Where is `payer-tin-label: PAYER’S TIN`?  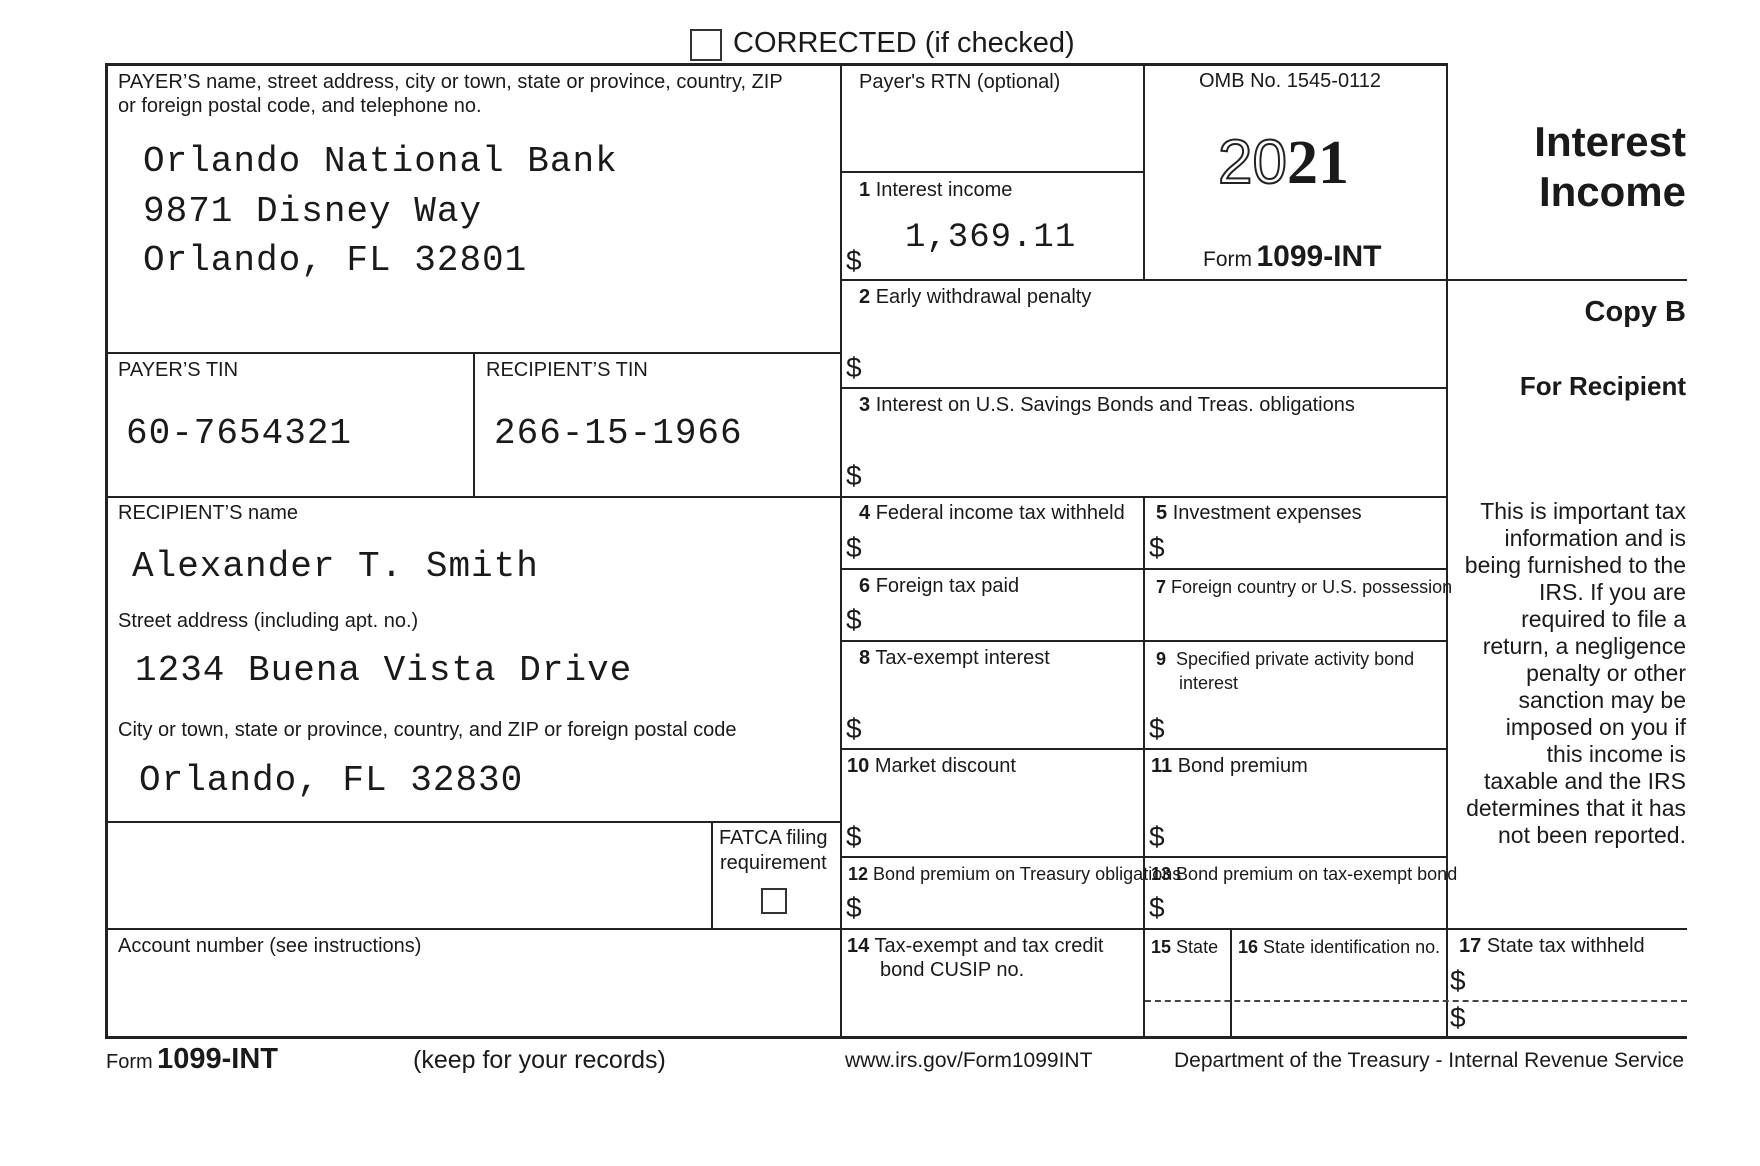
payer-tin-label: PAYER’S TIN is located at coordinates (178, 370).